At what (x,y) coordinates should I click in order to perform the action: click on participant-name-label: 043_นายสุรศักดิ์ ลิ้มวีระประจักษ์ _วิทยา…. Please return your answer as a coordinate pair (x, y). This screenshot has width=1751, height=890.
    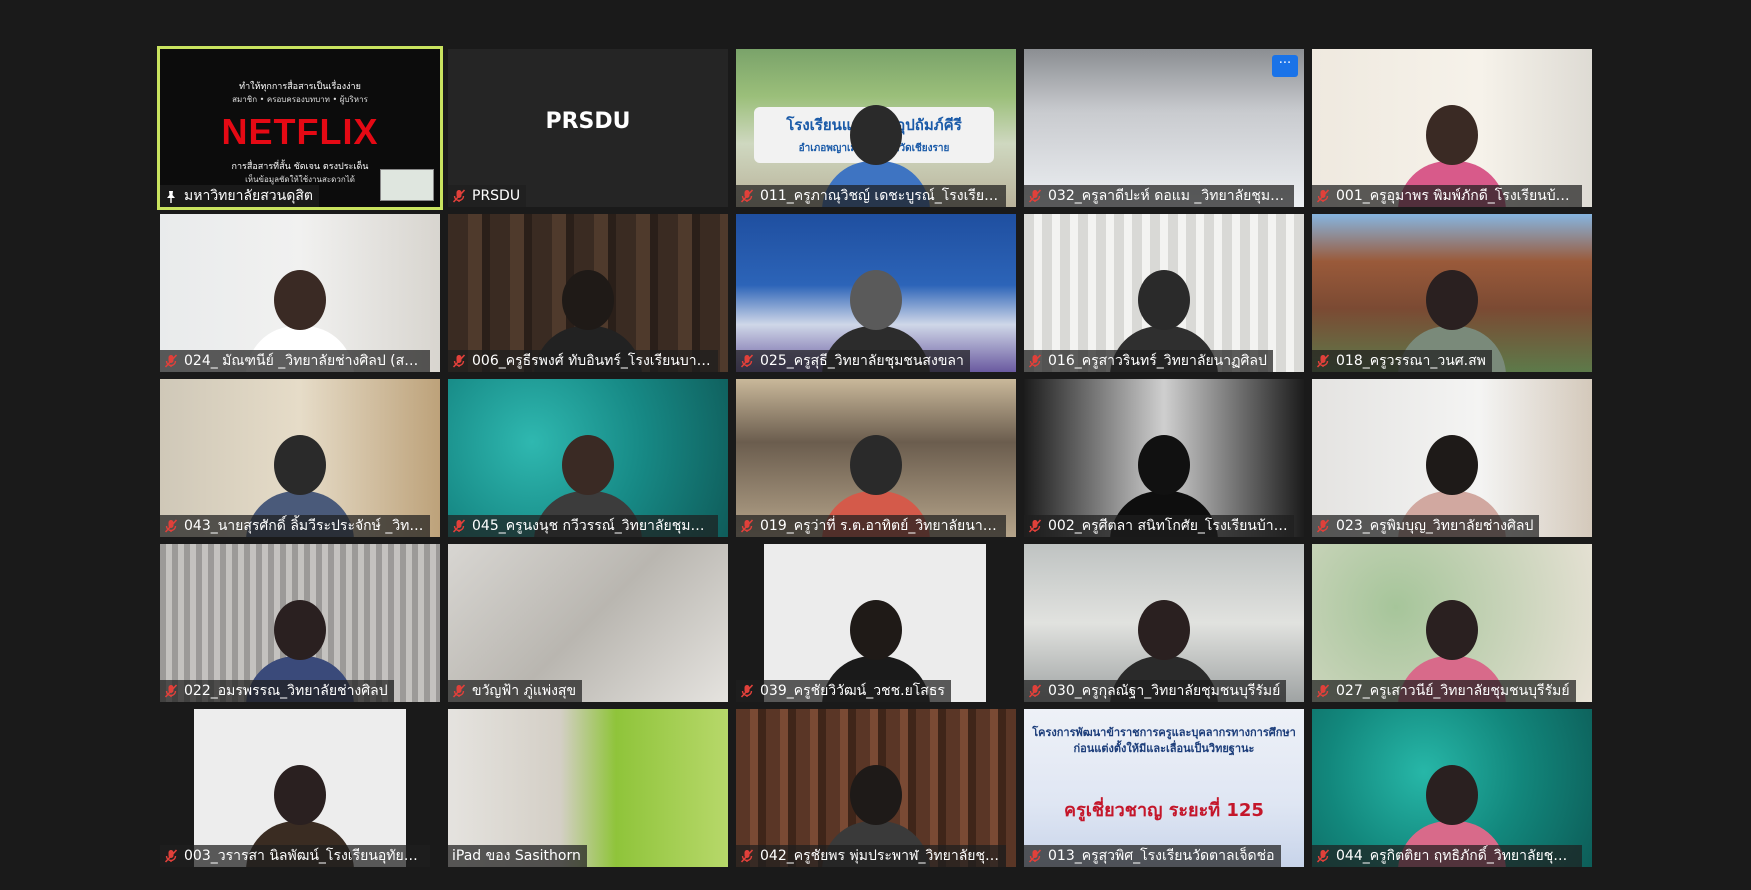
    Looking at the image, I should click on (295, 526).